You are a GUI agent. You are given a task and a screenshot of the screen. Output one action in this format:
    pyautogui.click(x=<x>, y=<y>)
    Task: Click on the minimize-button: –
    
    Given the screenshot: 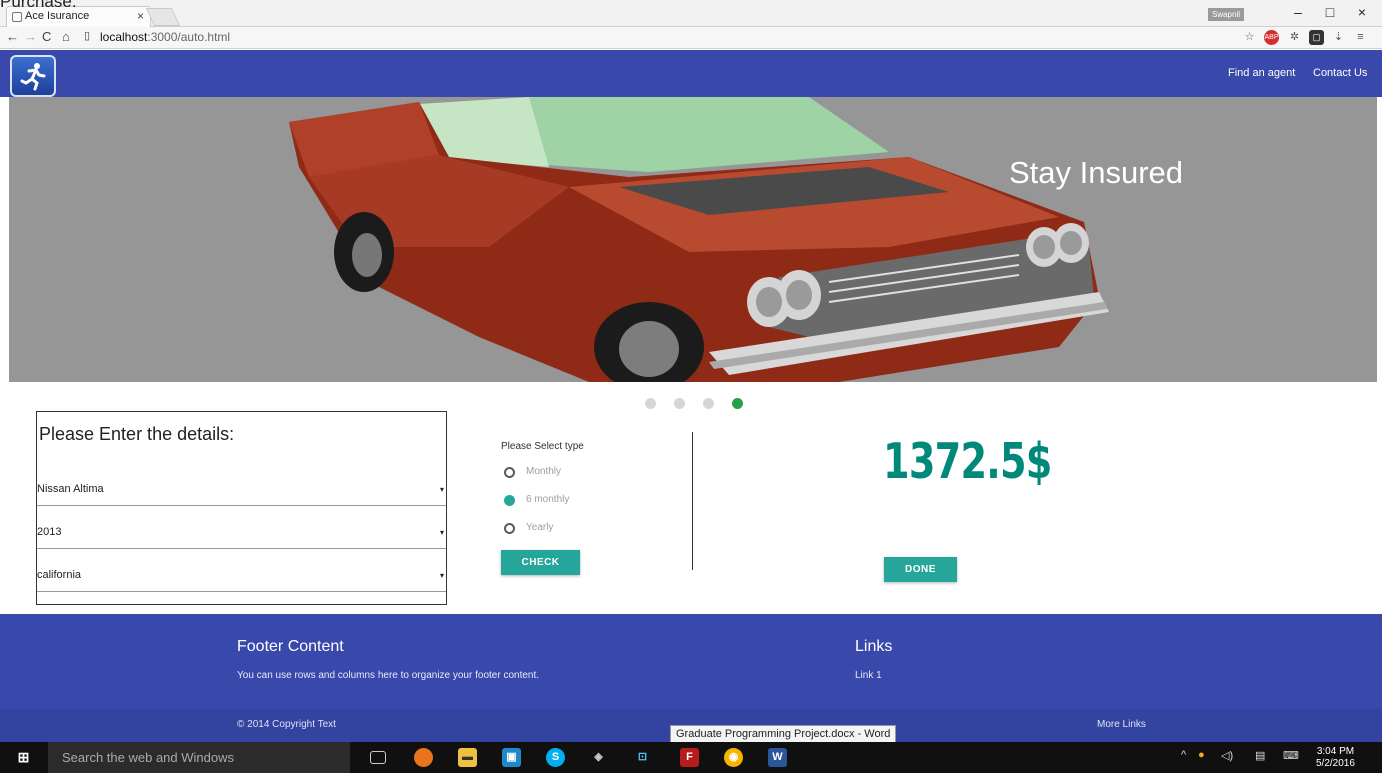 What is the action you would take?
    pyautogui.click(x=1298, y=12)
    